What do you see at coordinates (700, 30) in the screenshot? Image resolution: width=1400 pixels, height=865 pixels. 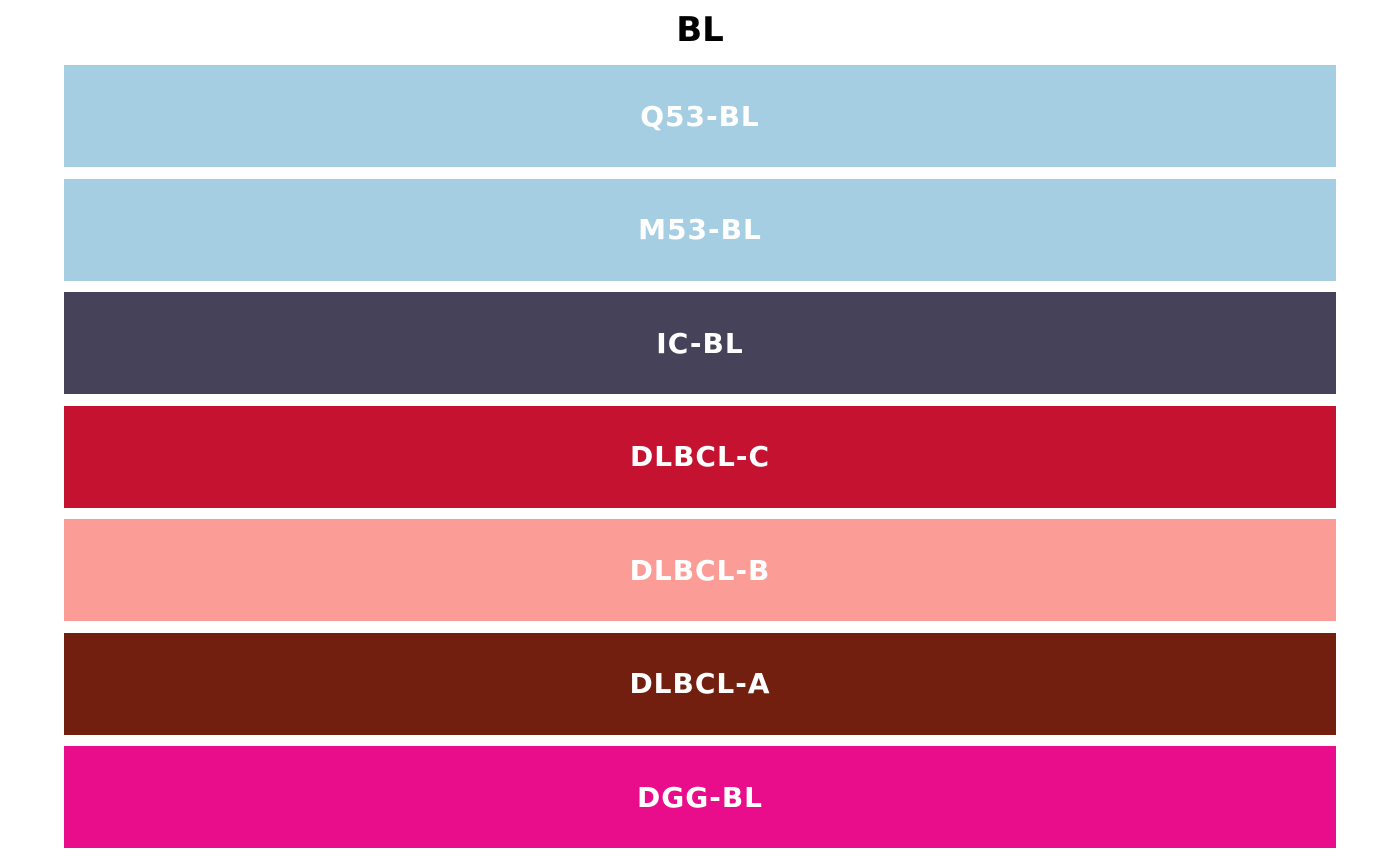 I see `chart-title: BL` at bounding box center [700, 30].